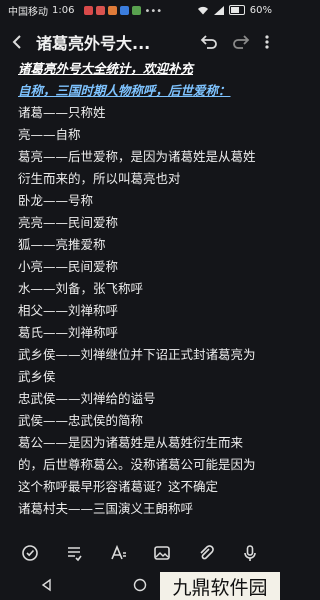 The image size is (320, 600). Describe the element at coordinates (37, 376) in the screenshot. I see `note-line: 武乡侯` at that location.